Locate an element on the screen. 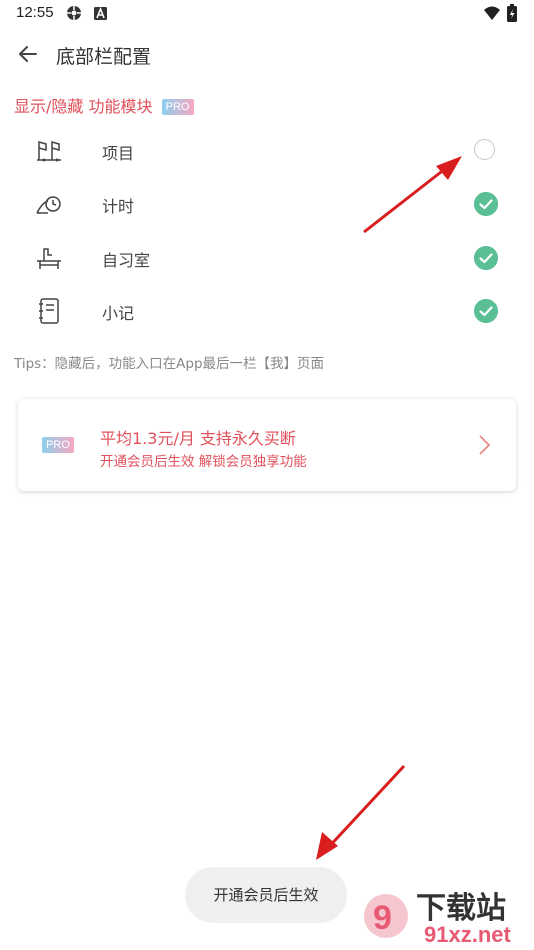 This screenshot has width=534, height=950. arrow-left-icon is located at coordinates (28, 54).